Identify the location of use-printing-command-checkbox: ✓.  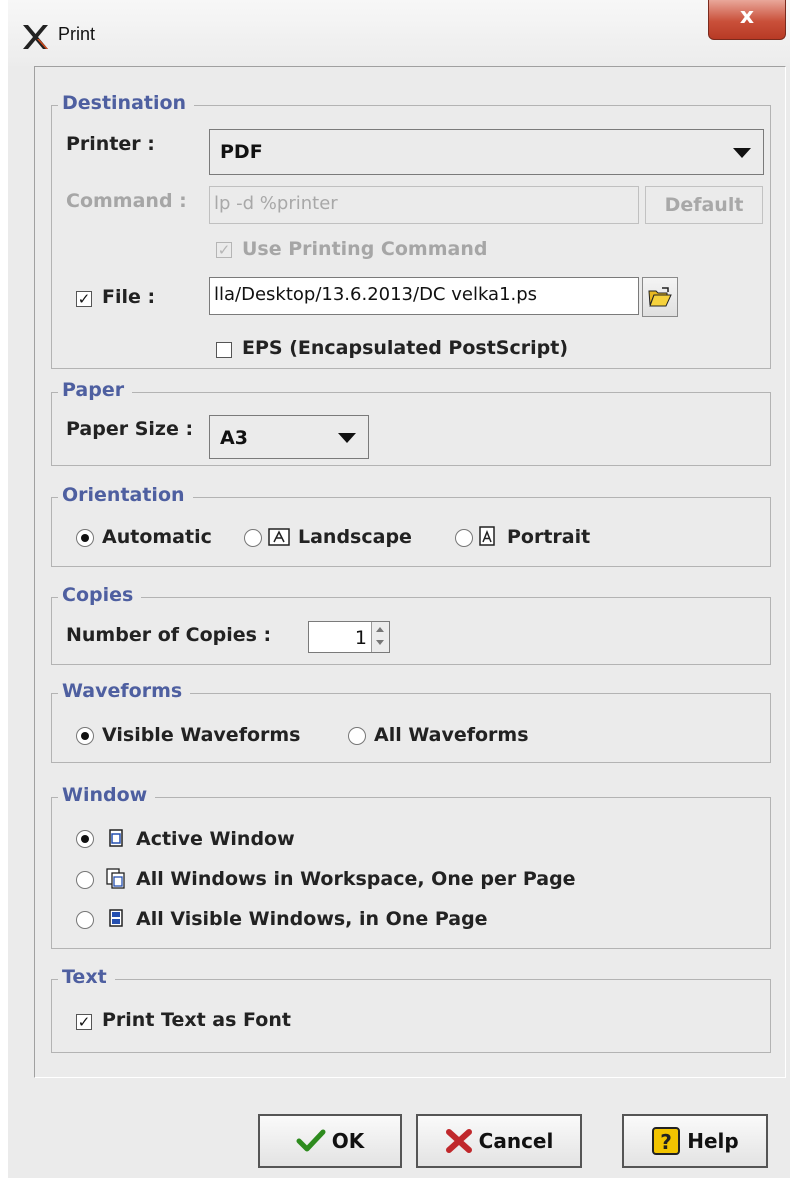
(224, 250).